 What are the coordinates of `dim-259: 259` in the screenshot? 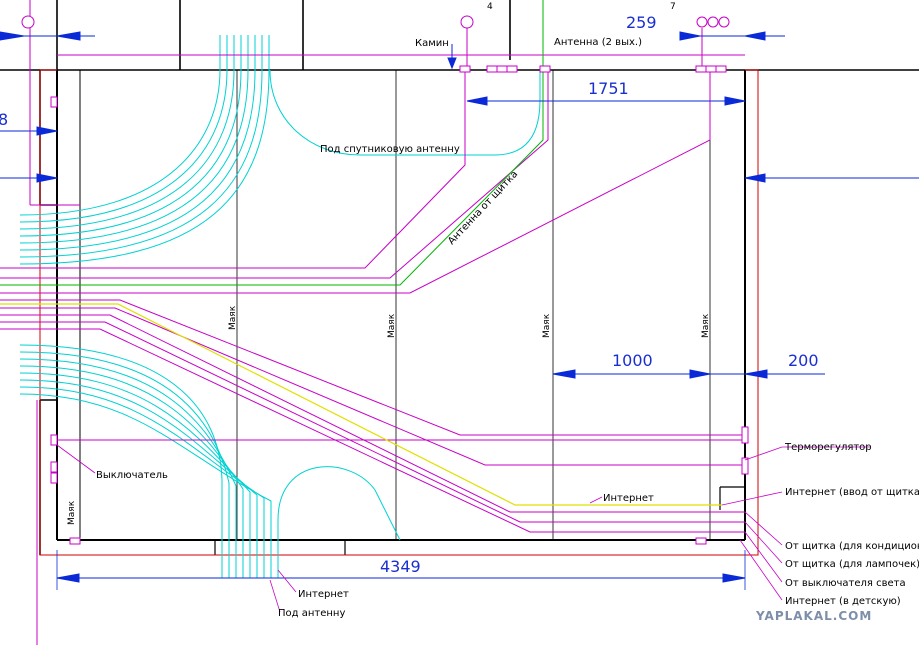 It's located at (641, 22).